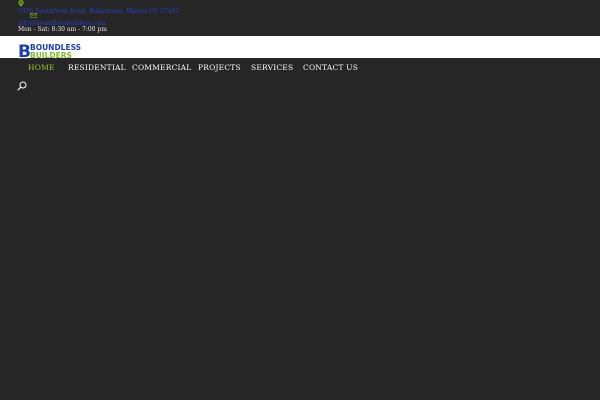 The height and width of the screenshot is (400, 600). I want to click on search-icon, so click(22, 86).